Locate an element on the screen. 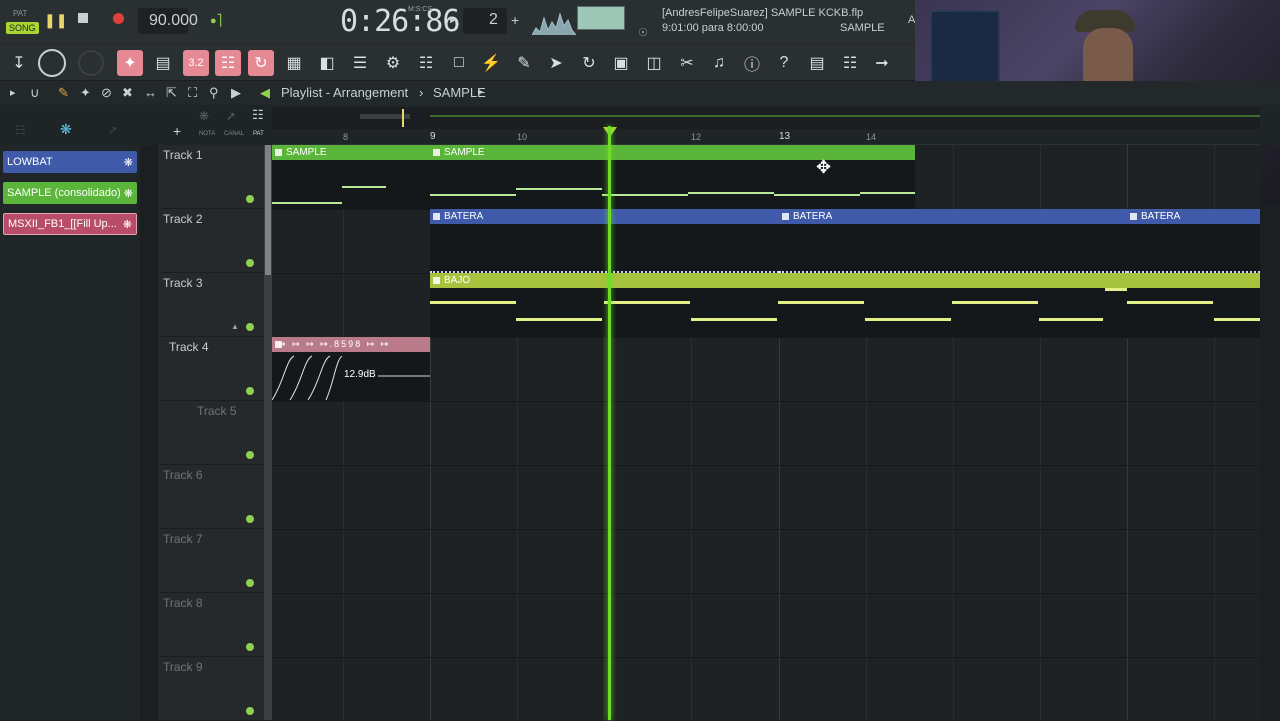 The height and width of the screenshot is (721, 1280). filter-pattern-icon: ☷ is located at coordinates (258, 115).